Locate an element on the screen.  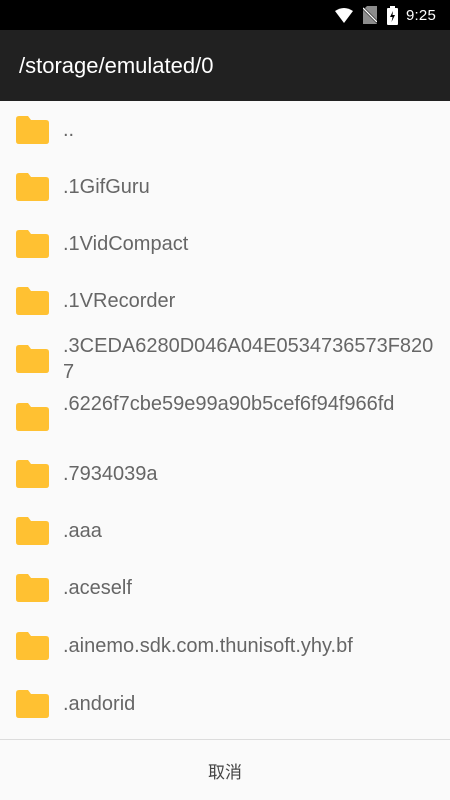
file-row: .7934039a is located at coordinates (225, 473).